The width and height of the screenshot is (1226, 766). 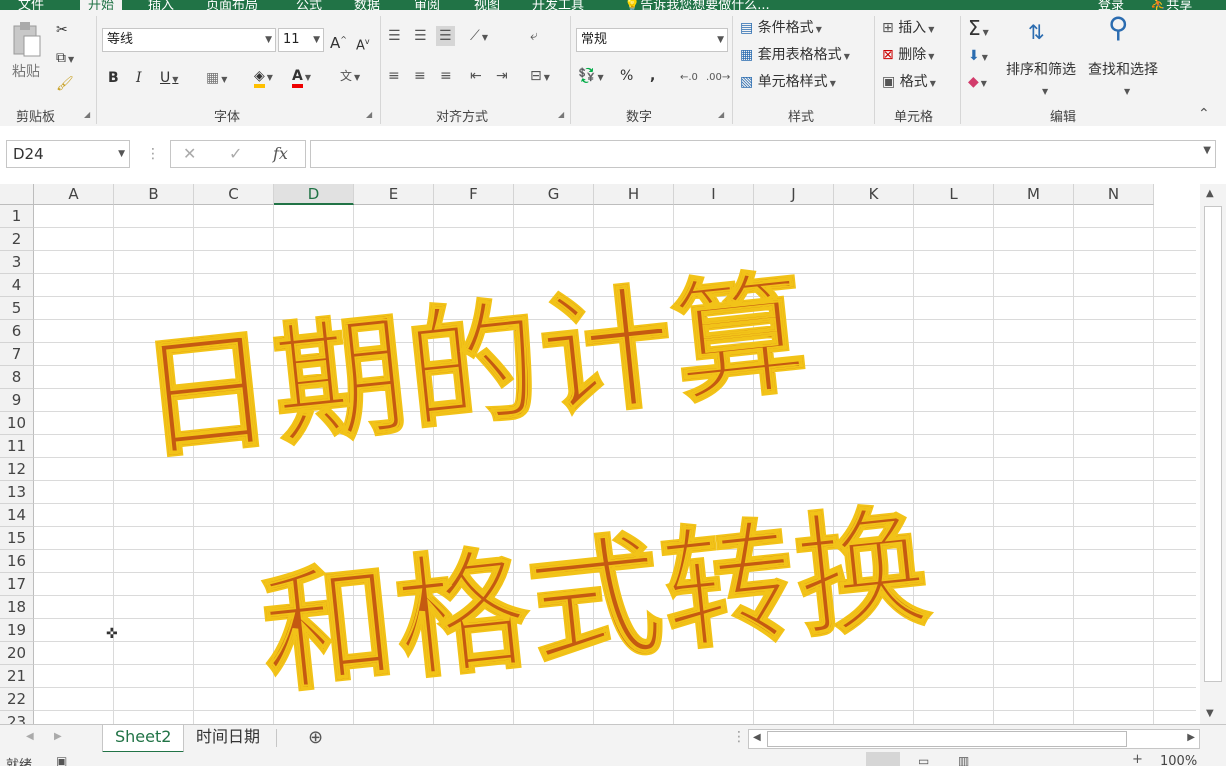 I want to click on column-header-h: H, so click(x=634, y=194).